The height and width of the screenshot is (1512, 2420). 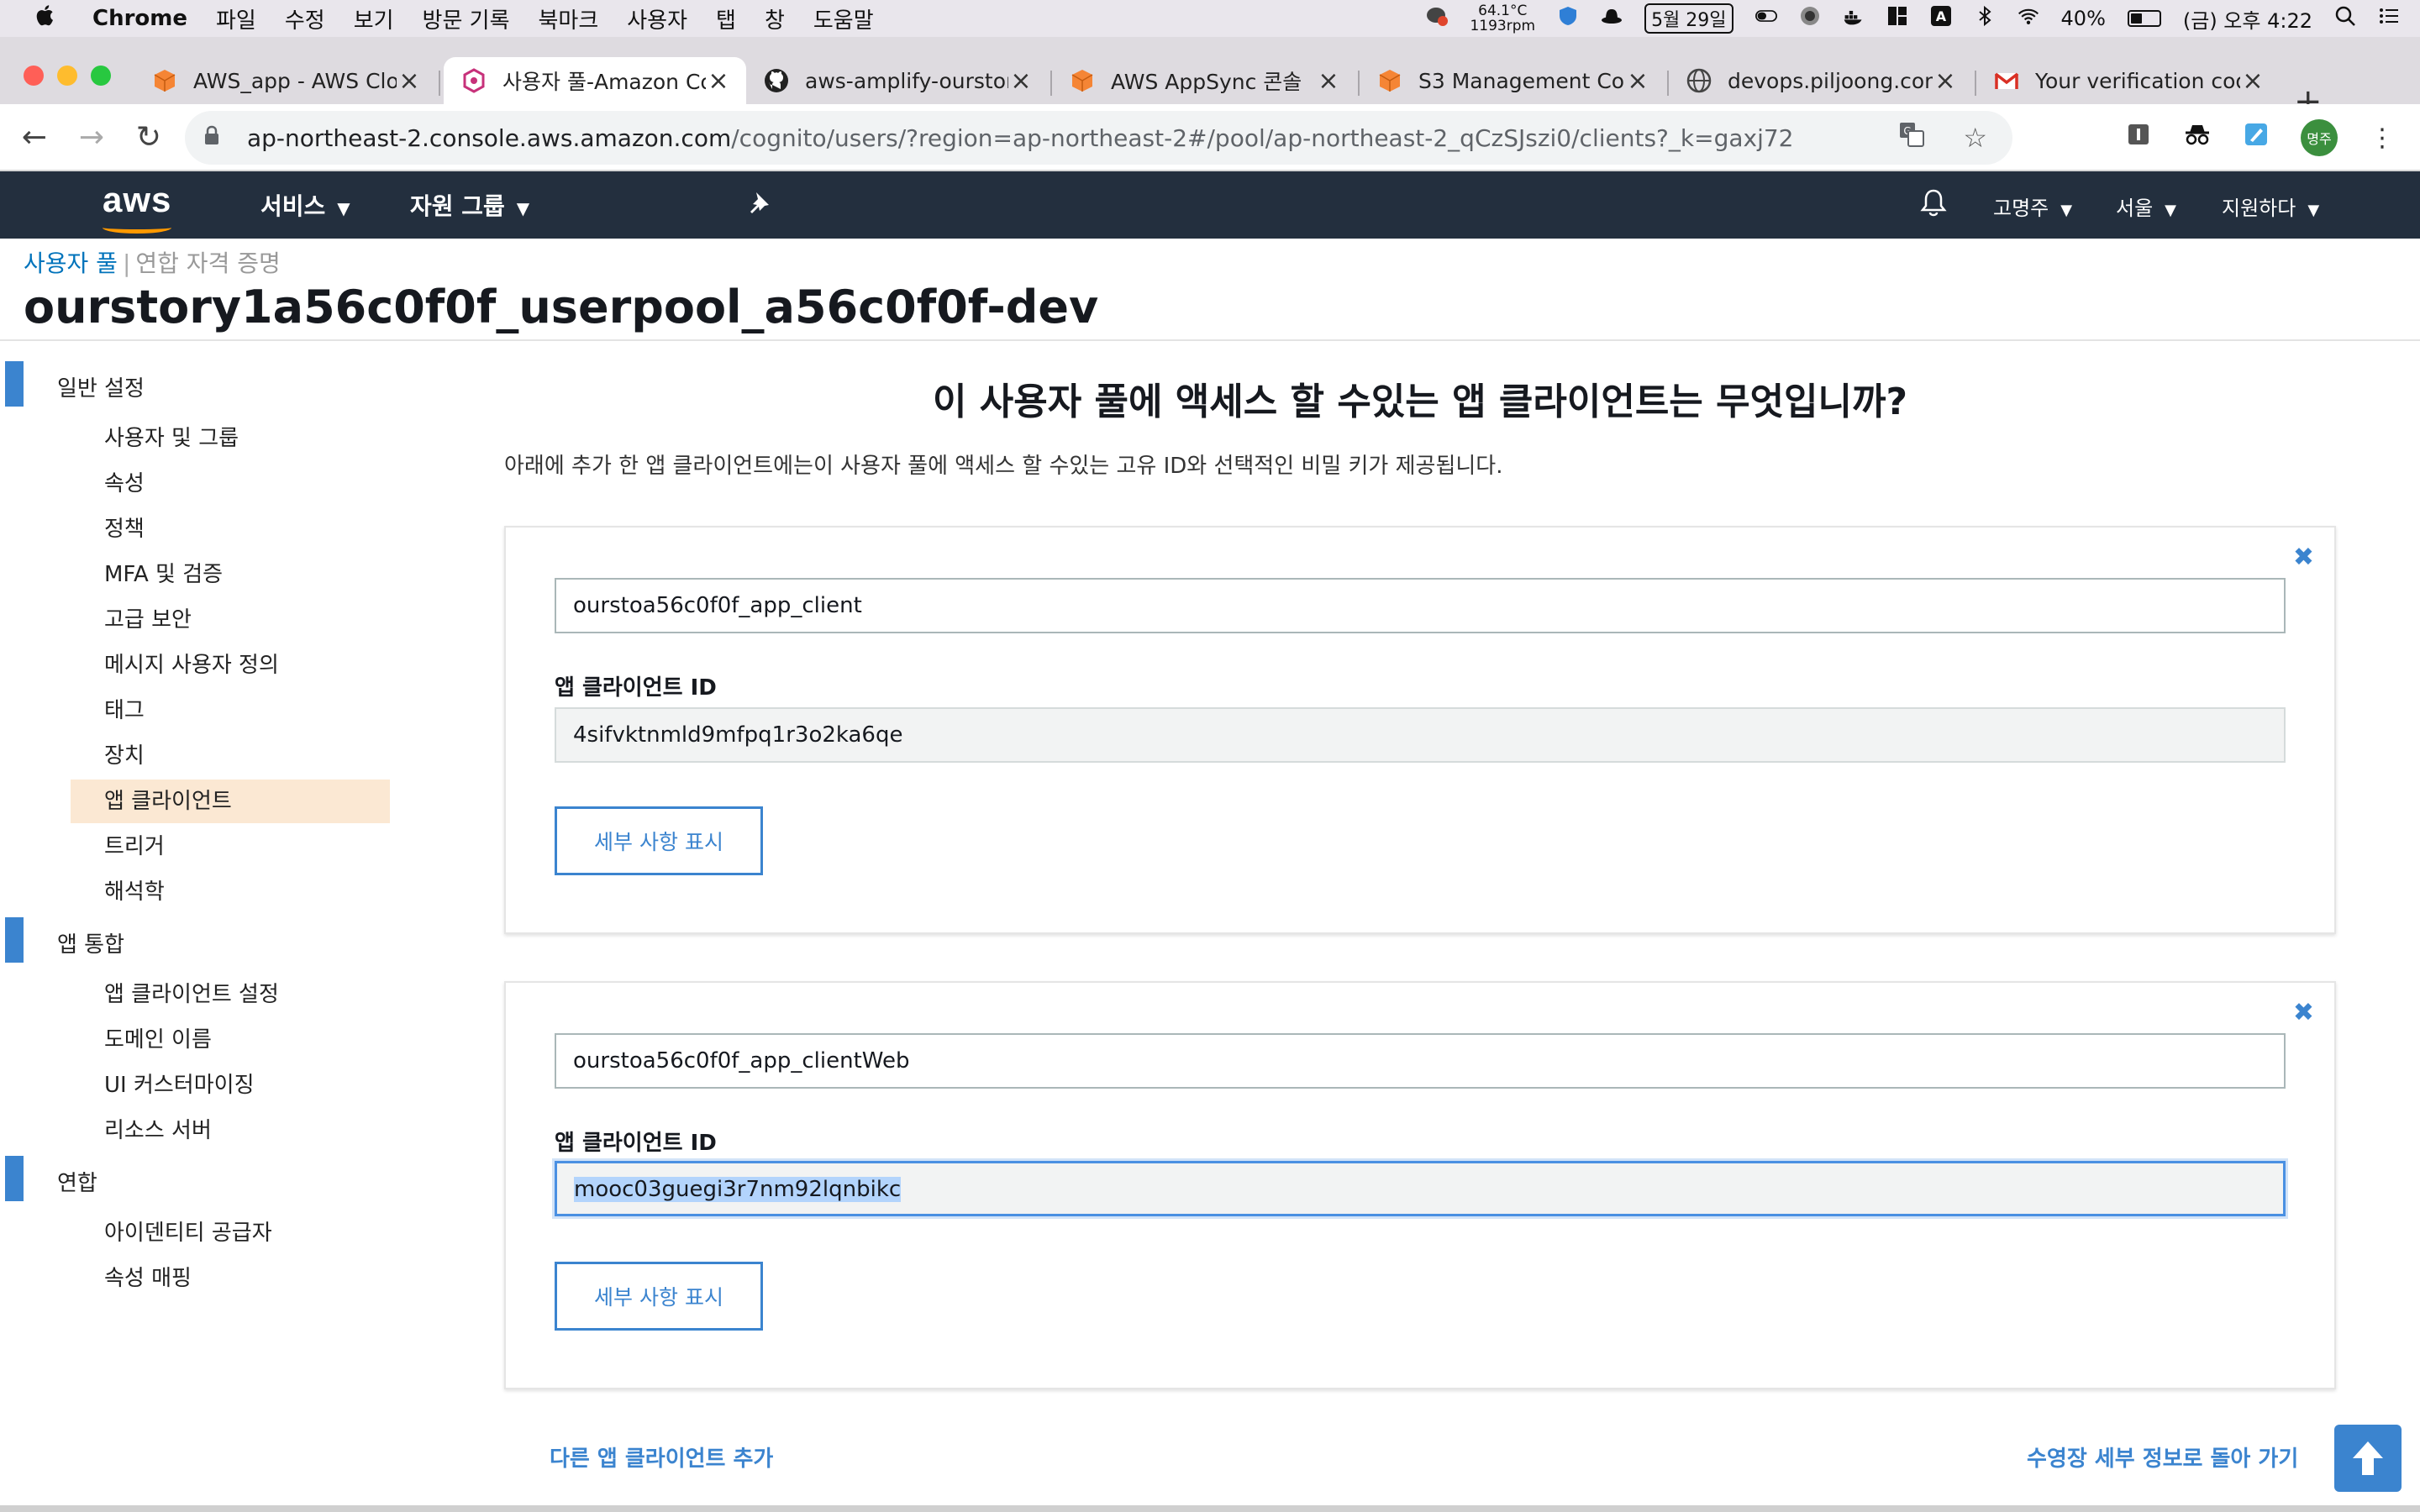 What do you see at coordinates (1210, 1508) in the screenshot?
I see `window-bottom-edge` at bounding box center [1210, 1508].